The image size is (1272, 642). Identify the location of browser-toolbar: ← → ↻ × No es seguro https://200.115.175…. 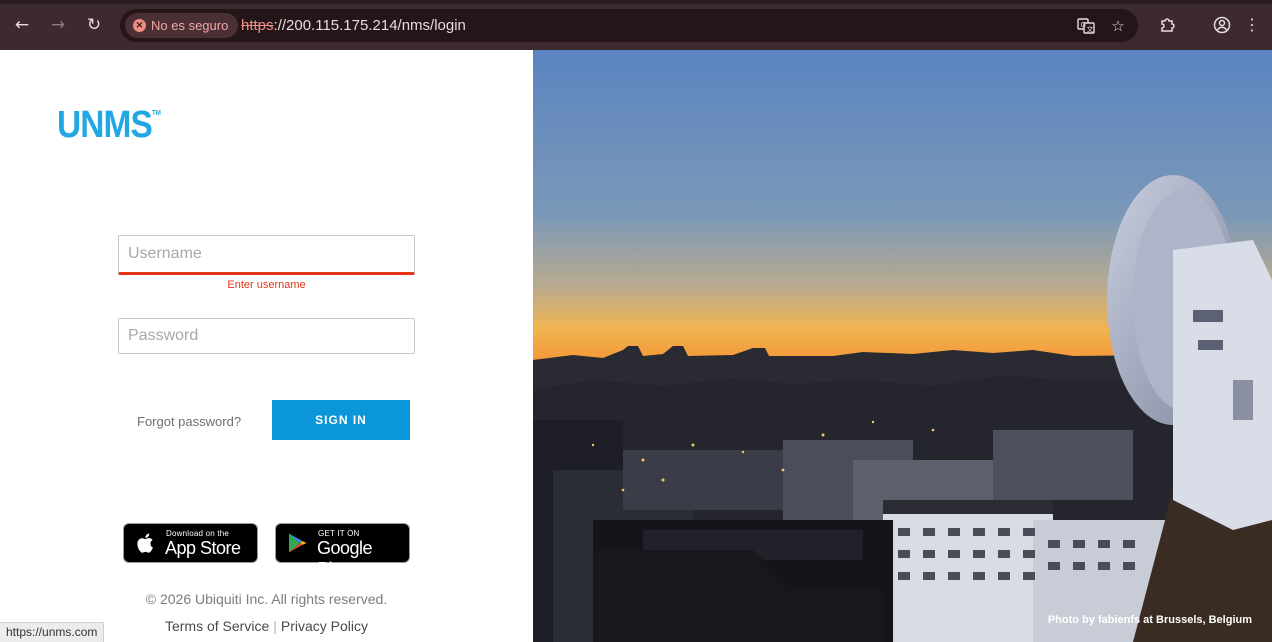
(636, 25).